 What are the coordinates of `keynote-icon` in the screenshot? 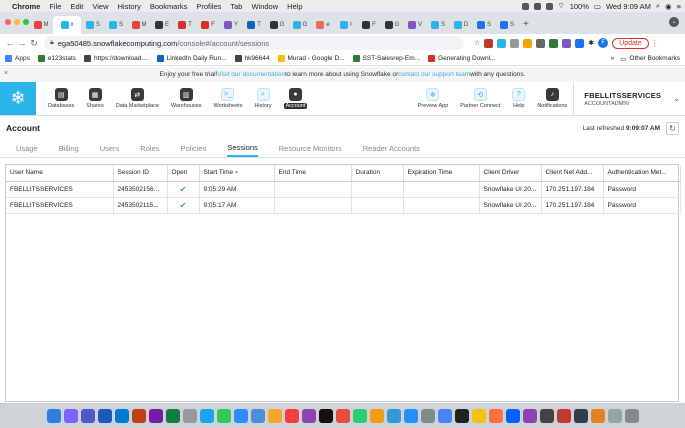 It's located at (393, 415).